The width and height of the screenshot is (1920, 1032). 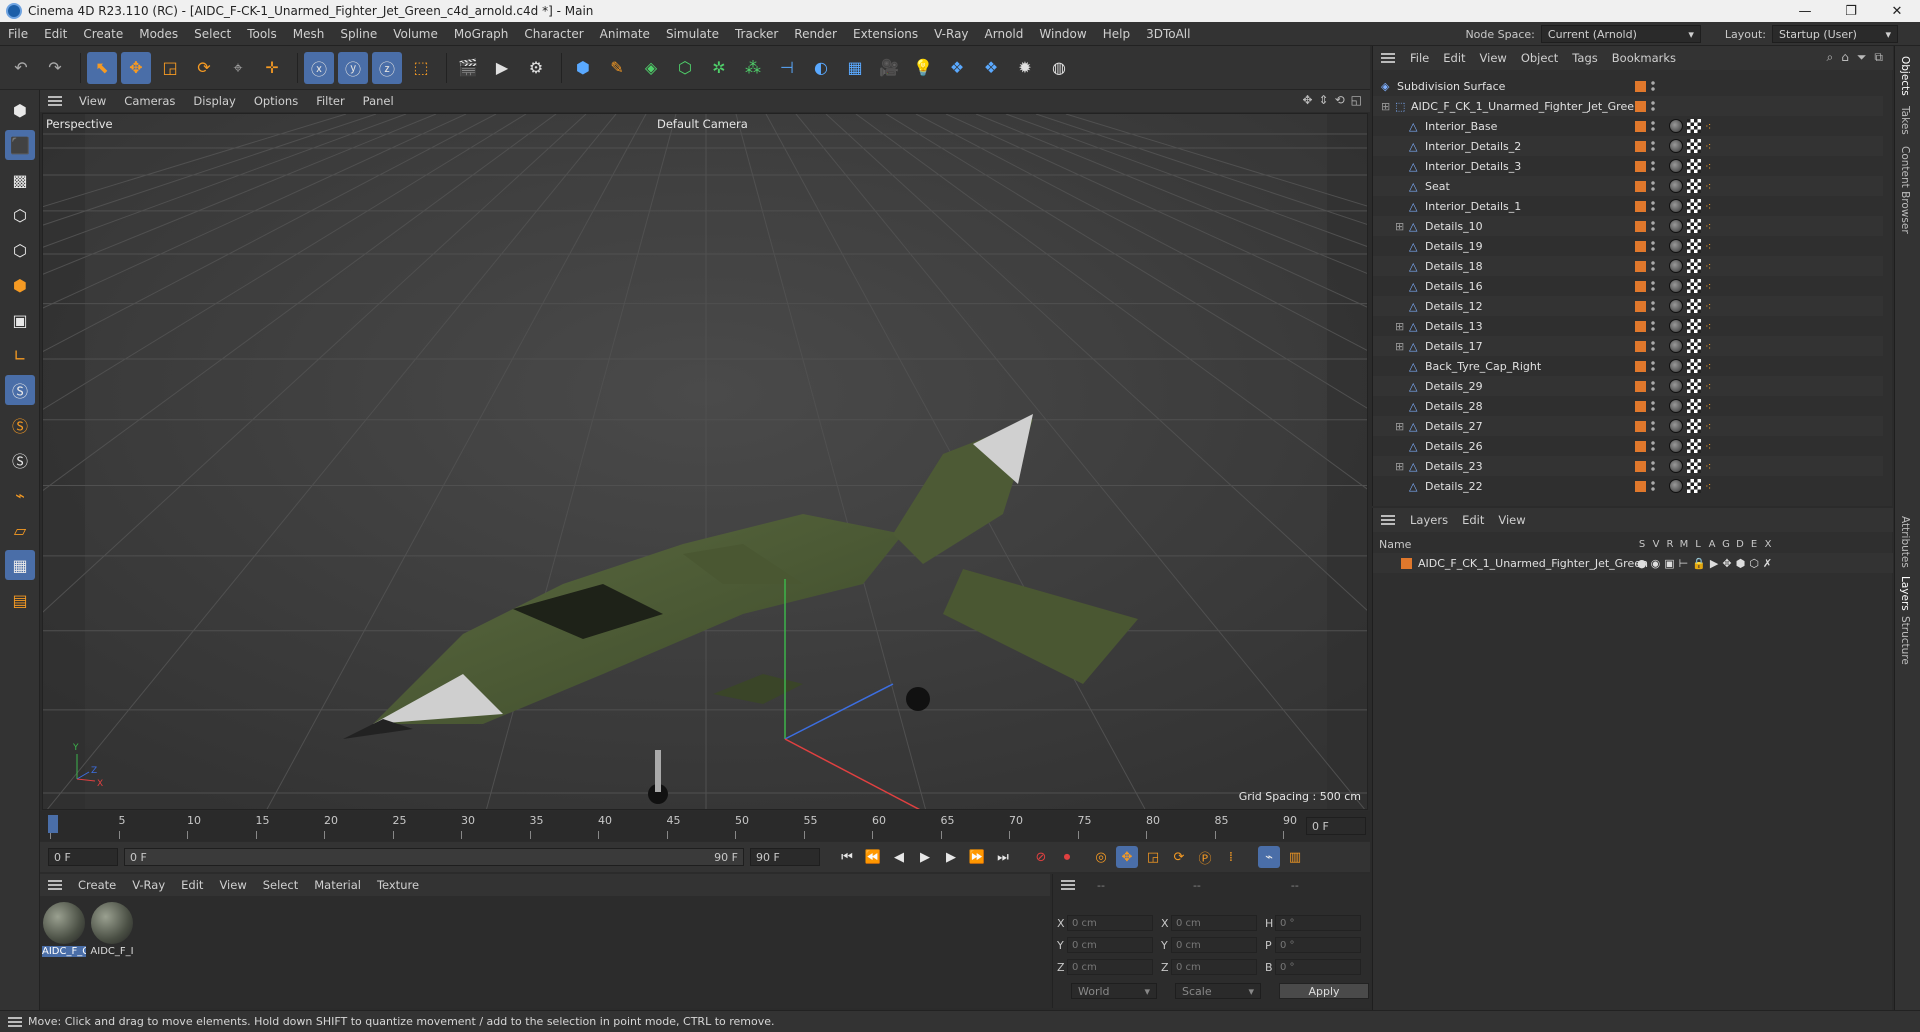 What do you see at coordinates (1714, 563) in the screenshot?
I see `animation-icon: ▶` at bounding box center [1714, 563].